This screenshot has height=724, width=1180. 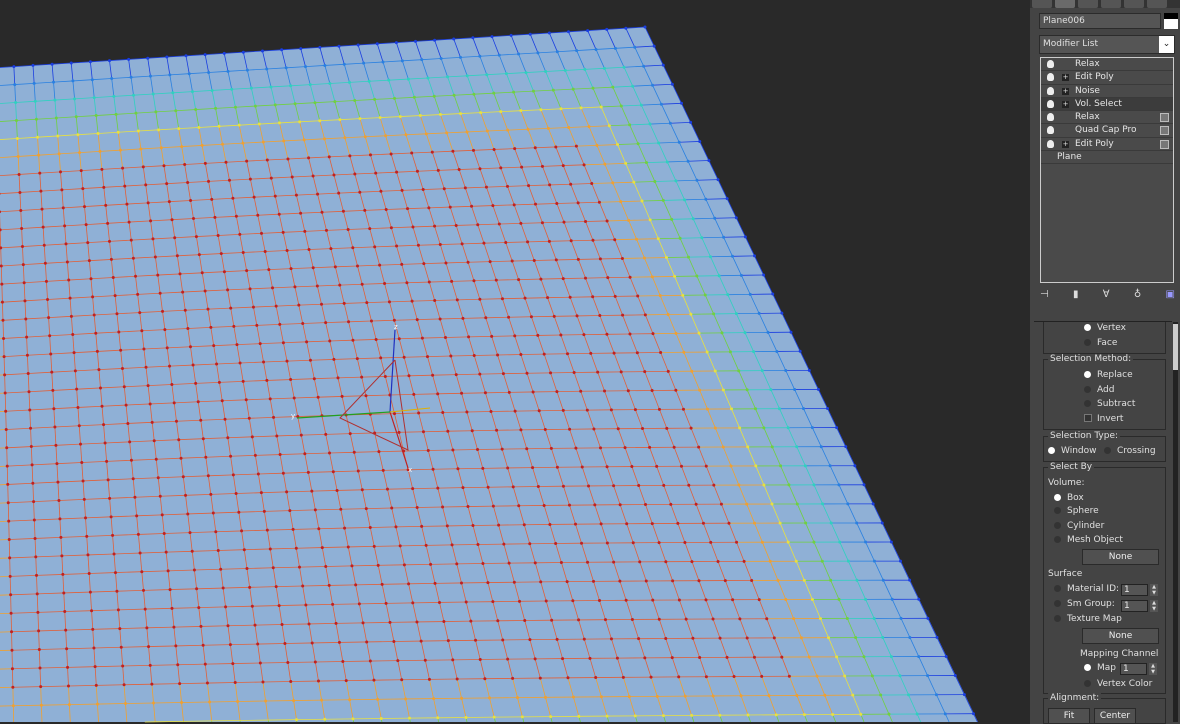 What do you see at coordinates (1087, 90) in the screenshot?
I see `modifier-label: Noise` at bounding box center [1087, 90].